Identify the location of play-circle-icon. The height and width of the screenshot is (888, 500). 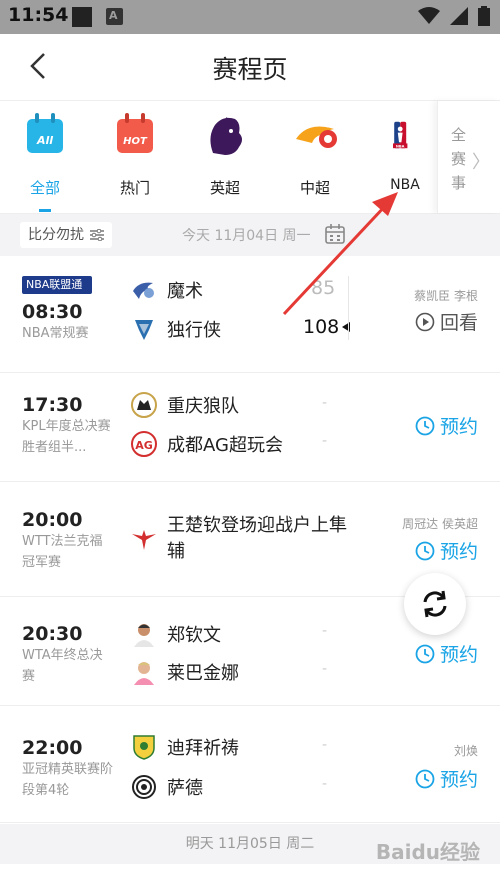
(425, 321).